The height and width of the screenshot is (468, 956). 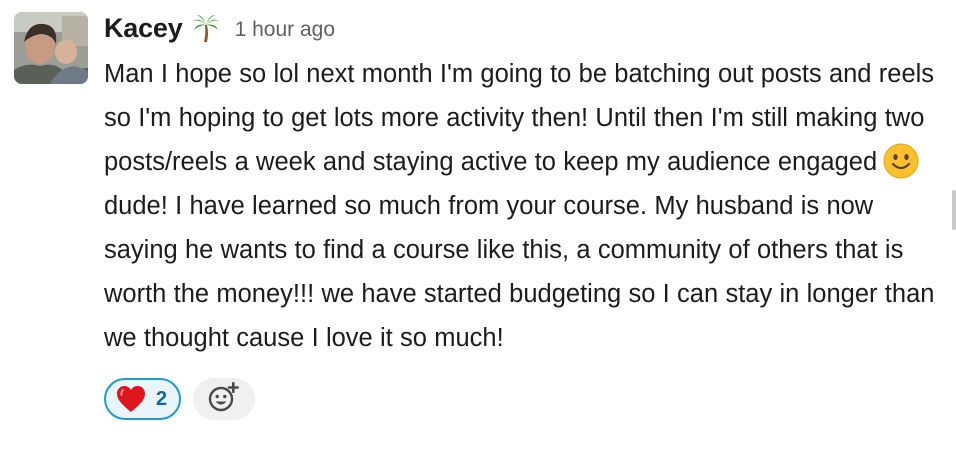 I want to click on avatar, so click(x=51, y=48).